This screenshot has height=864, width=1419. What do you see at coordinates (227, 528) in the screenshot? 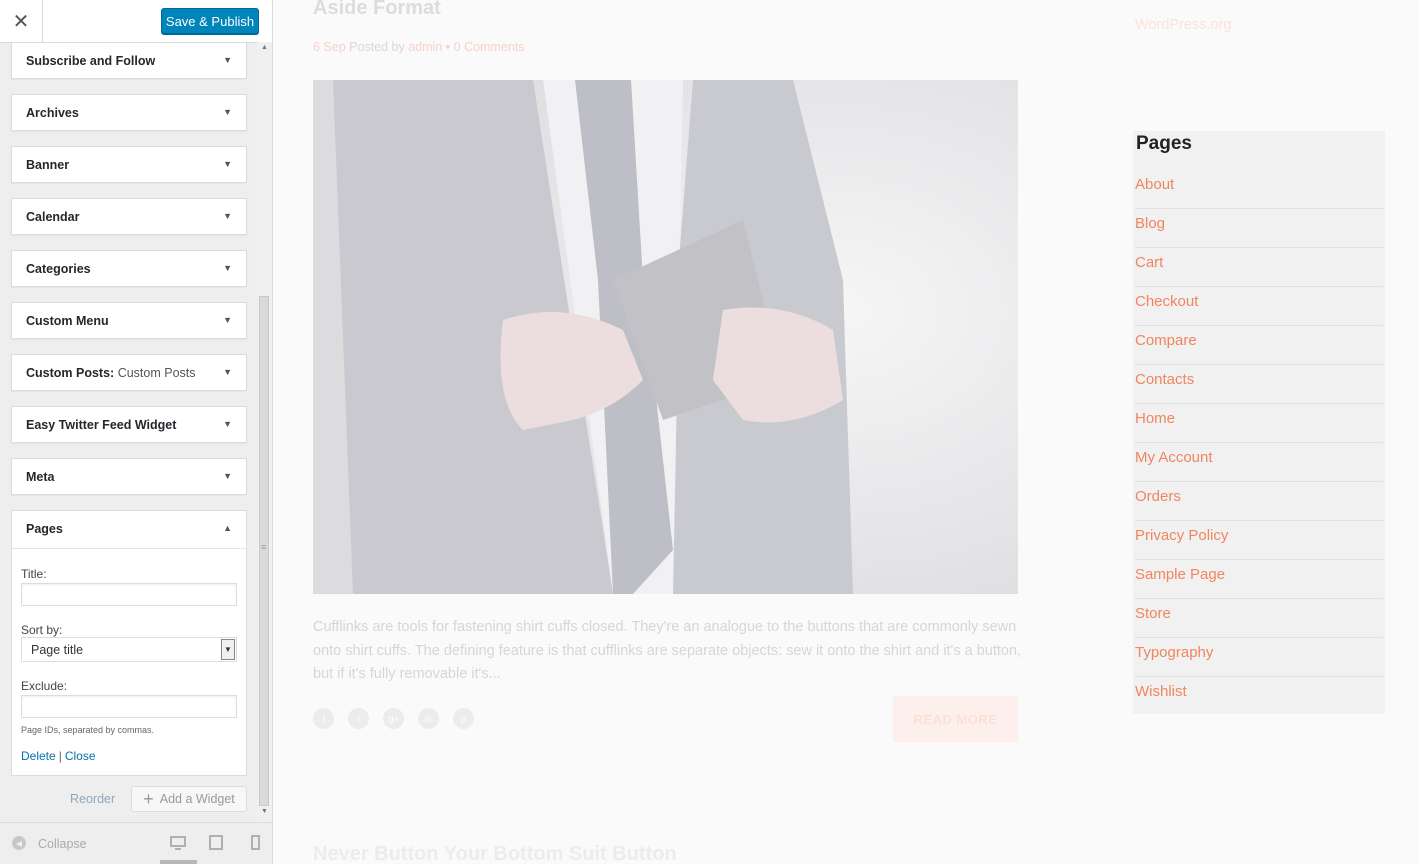
I see `chevron-up-icon: ▲` at bounding box center [227, 528].